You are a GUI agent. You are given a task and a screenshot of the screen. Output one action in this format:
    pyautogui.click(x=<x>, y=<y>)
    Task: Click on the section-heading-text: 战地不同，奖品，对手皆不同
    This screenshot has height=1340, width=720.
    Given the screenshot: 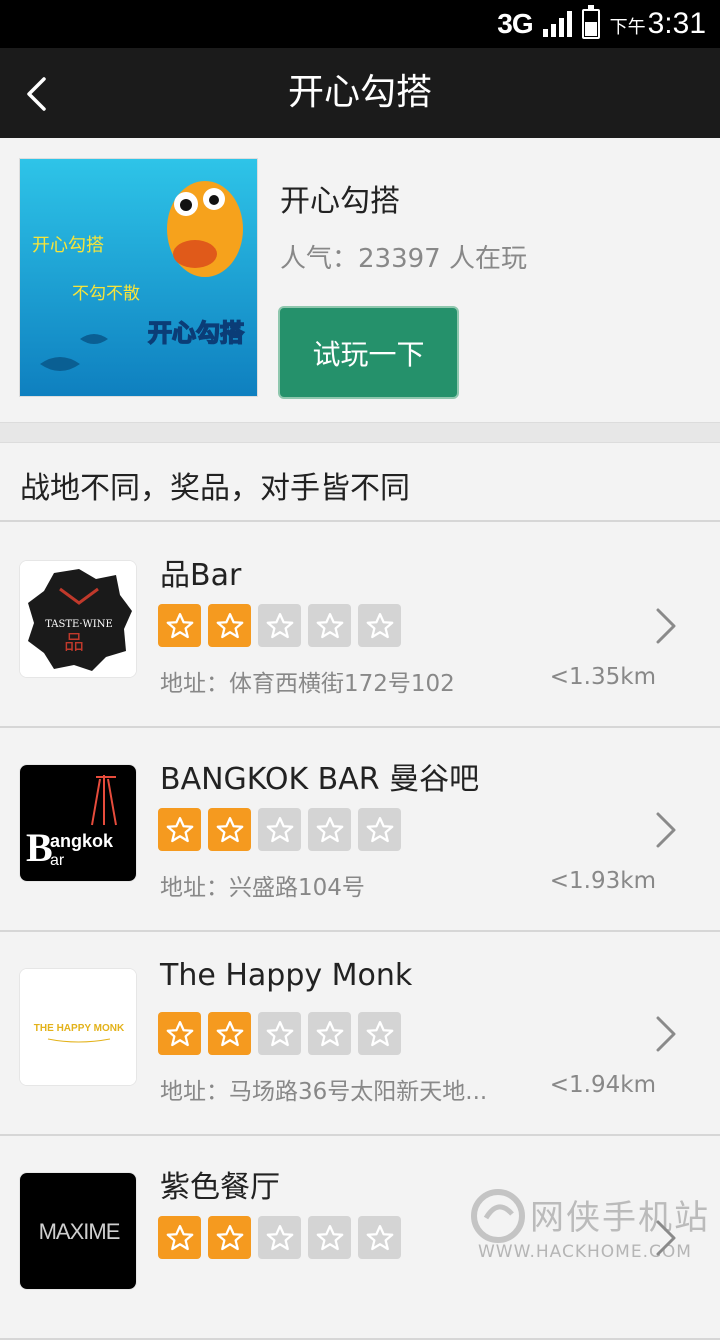 What is the action you would take?
    pyautogui.click(x=215, y=488)
    